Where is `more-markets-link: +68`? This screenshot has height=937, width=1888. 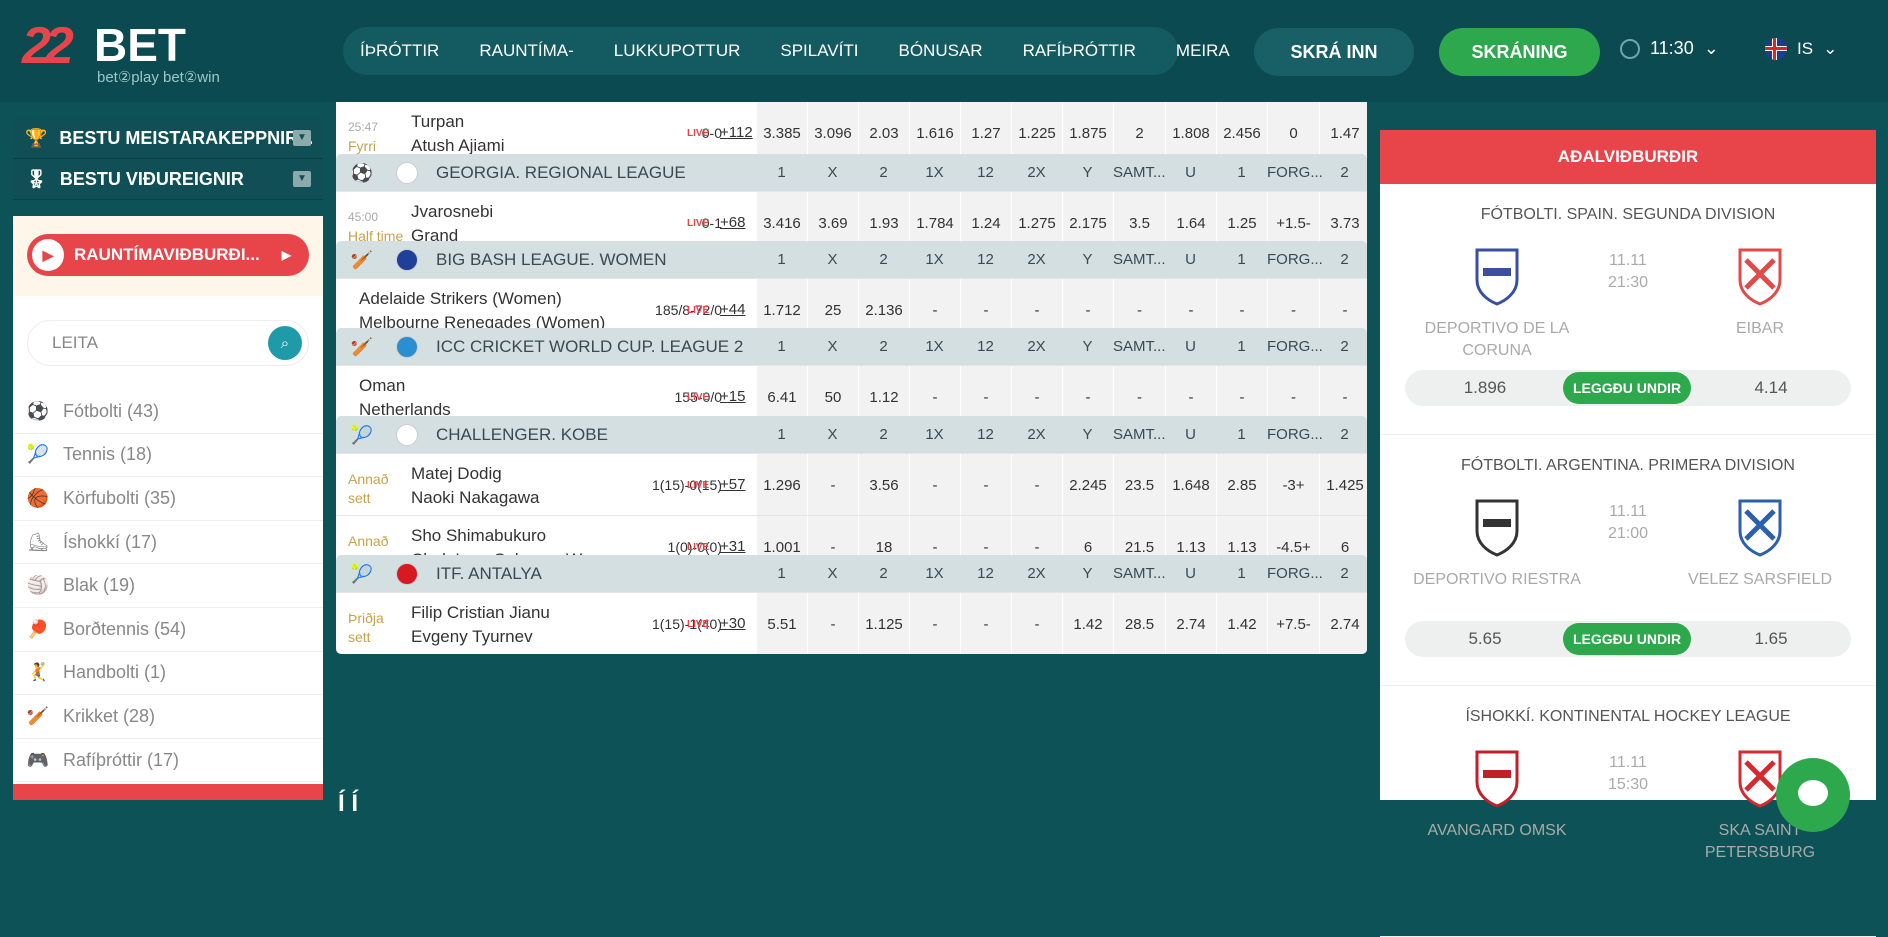
more-markets-link: +68 is located at coordinates (732, 222).